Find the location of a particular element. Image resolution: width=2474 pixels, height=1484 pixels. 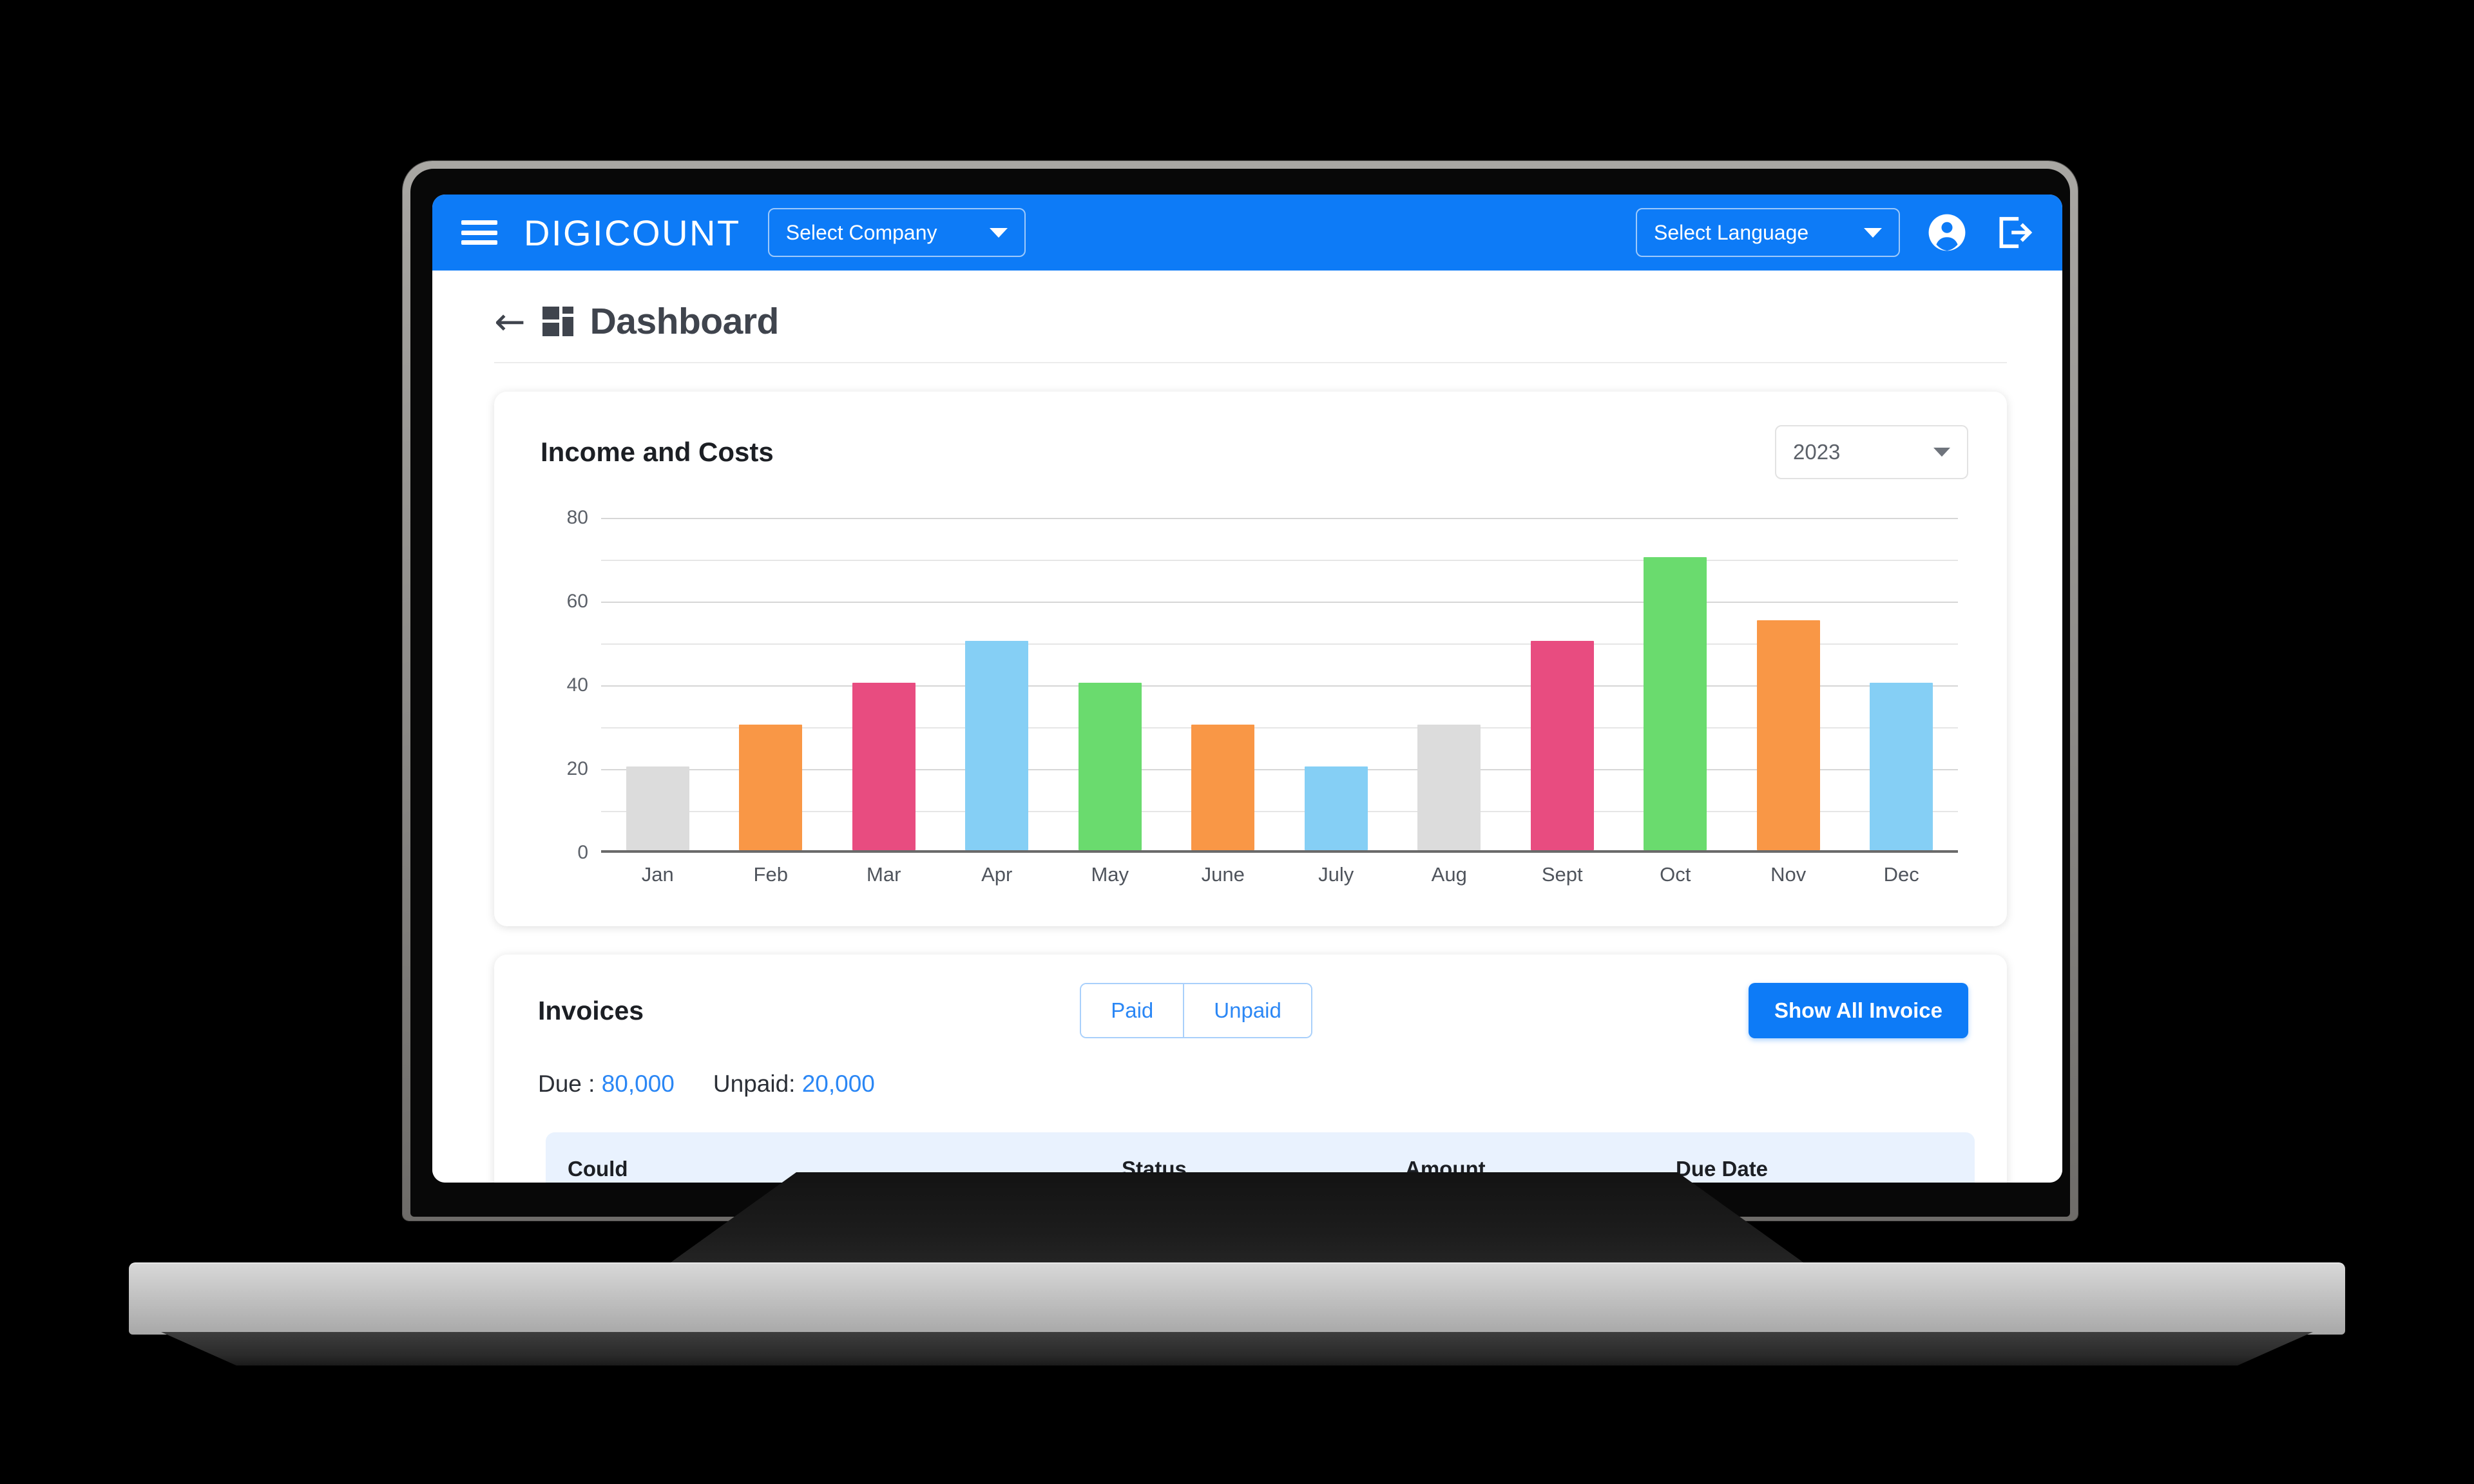

x-axis-tick: May is located at coordinates (1110, 874).